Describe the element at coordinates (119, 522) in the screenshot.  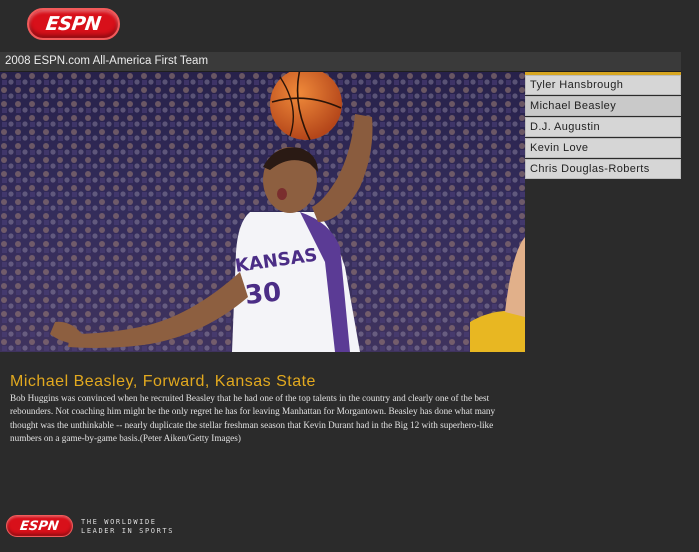
I see `tagline-line-1: THE WORLDWIDE` at that location.